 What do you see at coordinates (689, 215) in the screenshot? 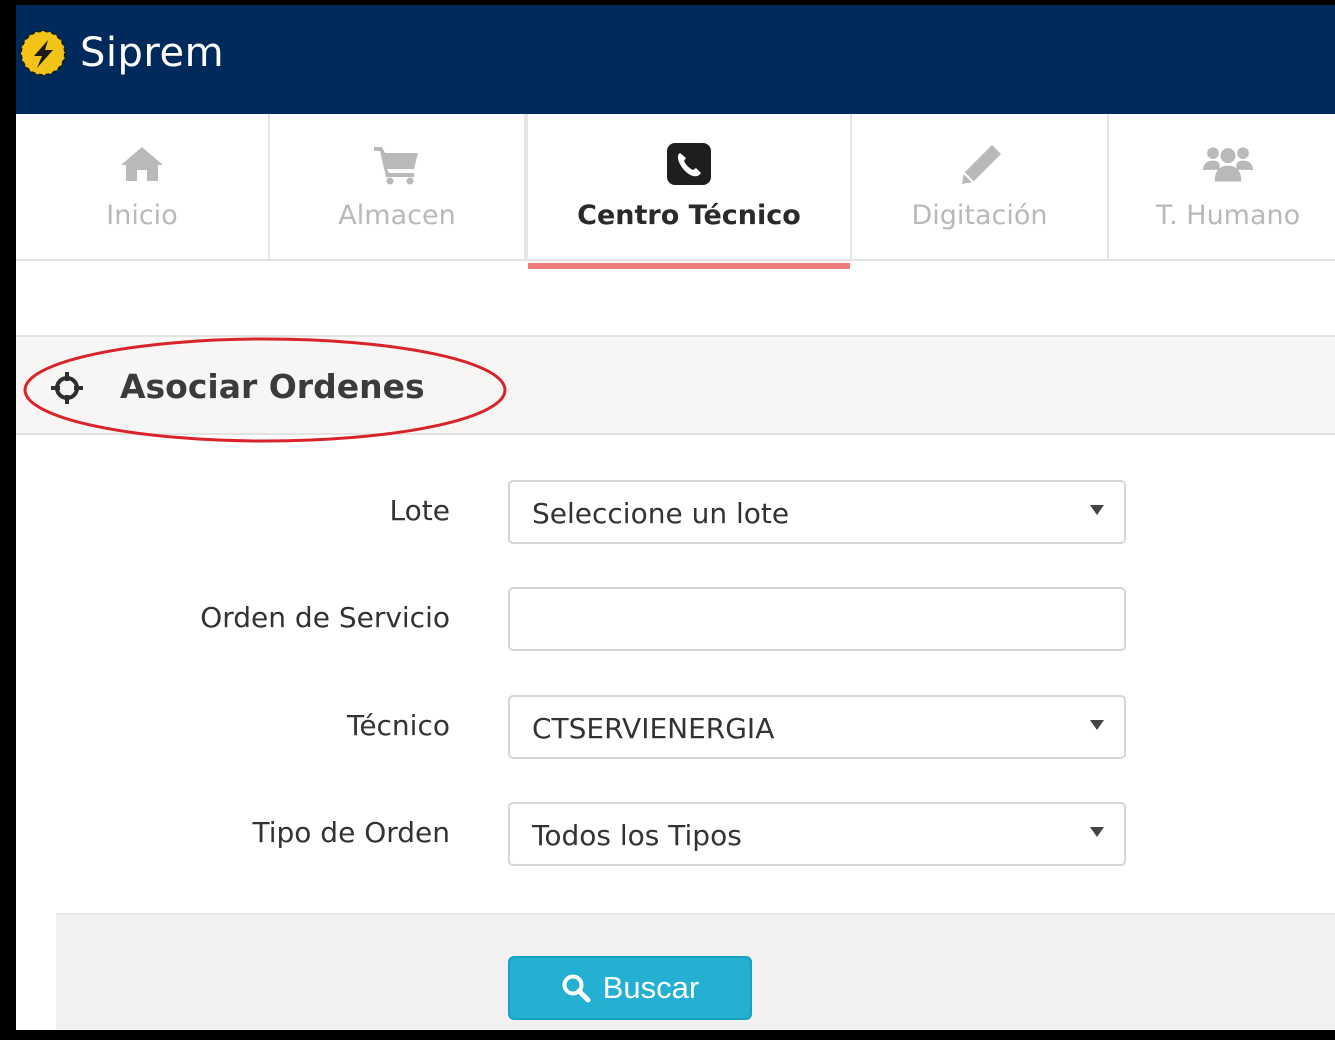
I see `tab-label: Centro Técnico` at bounding box center [689, 215].